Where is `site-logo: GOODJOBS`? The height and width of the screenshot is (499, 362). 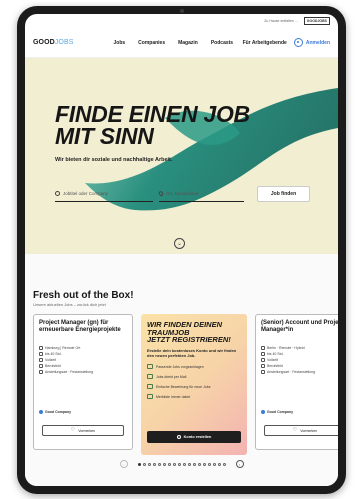
site-logo: GOODJOBS is located at coordinates (53, 42).